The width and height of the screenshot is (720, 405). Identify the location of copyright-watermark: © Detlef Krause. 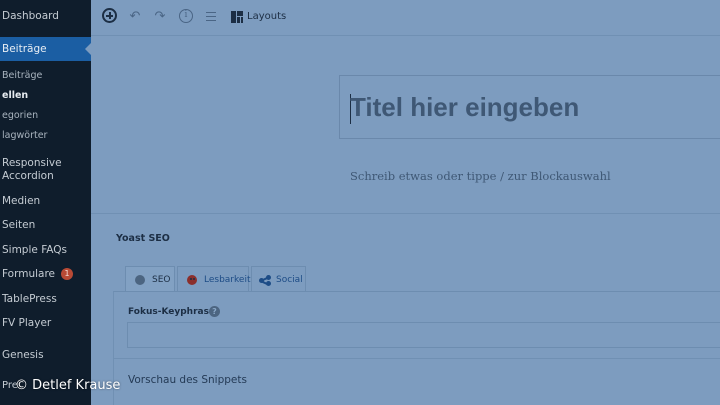
(68, 385).